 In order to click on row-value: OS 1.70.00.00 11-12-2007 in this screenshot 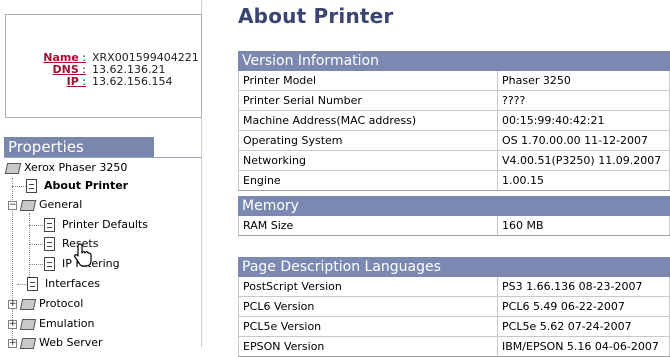, I will do `click(583, 140)`.